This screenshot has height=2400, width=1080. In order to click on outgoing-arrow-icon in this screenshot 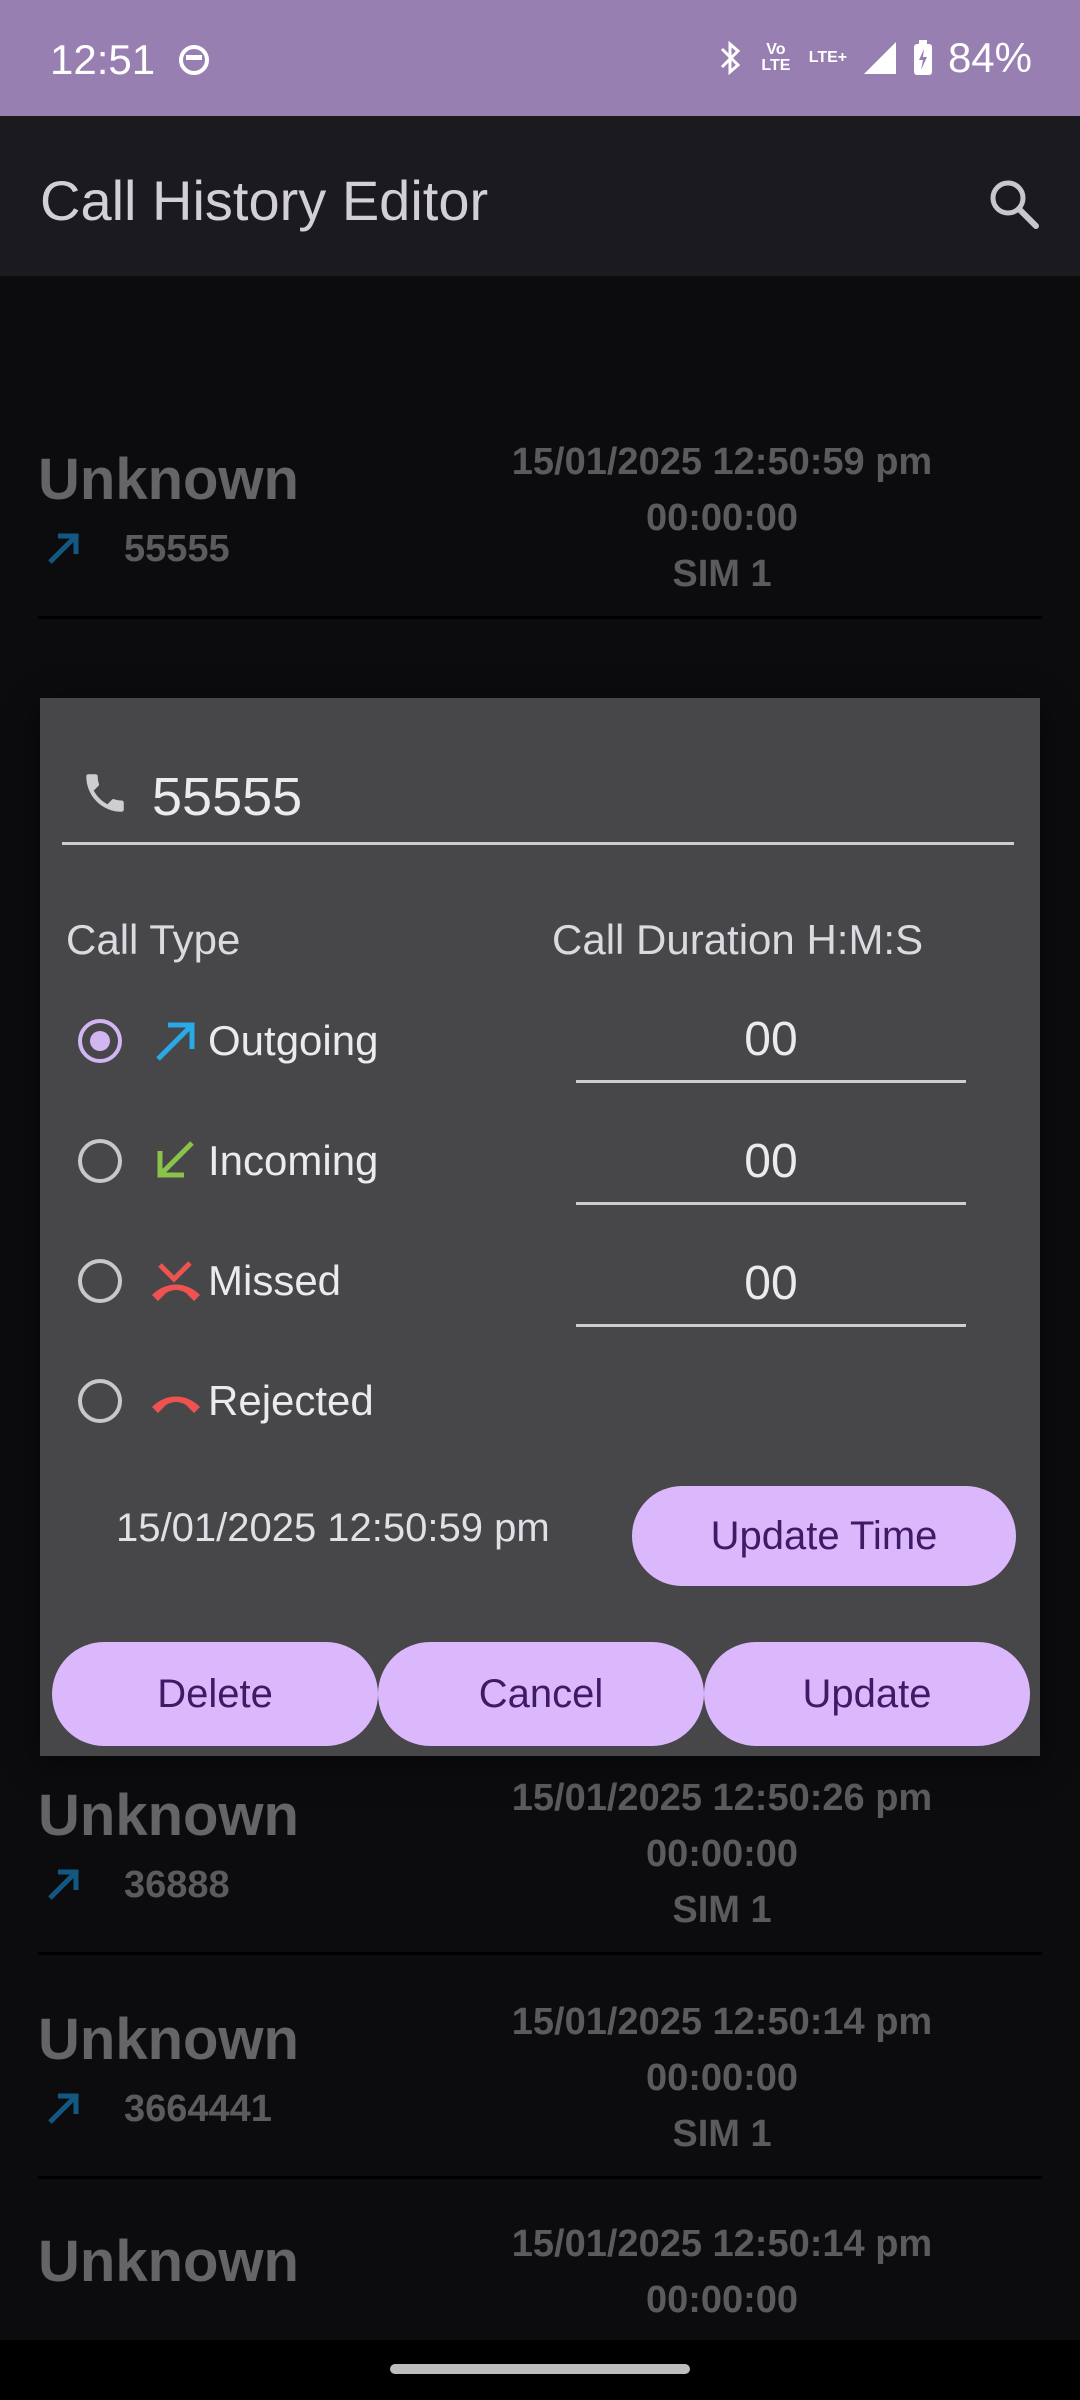, I will do `click(175, 1041)`.